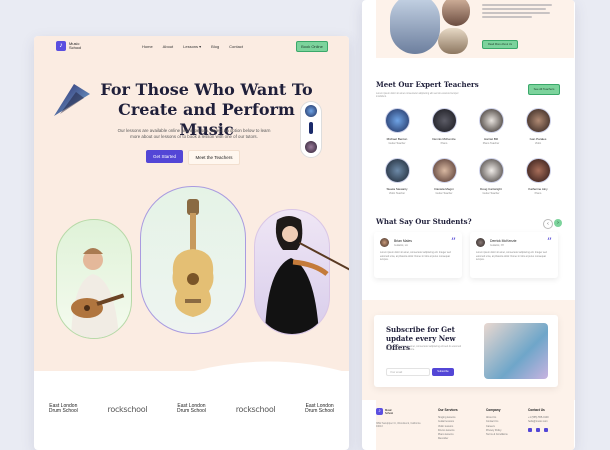 The width and height of the screenshot is (610, 450). Describe the element at coordinates (387, 411) in the screenshot. I see `footer-logo: ♪ Music School` at that location.